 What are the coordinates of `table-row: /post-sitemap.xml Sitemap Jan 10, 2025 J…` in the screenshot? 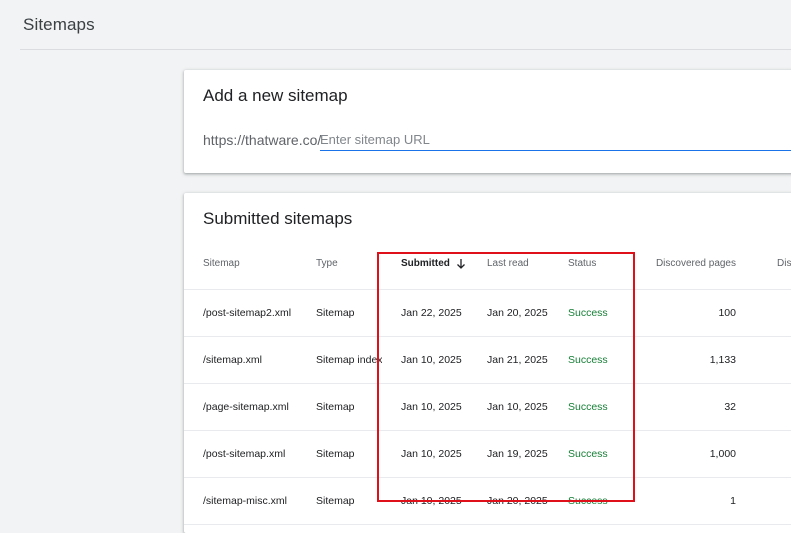 It's located at (487, 454).